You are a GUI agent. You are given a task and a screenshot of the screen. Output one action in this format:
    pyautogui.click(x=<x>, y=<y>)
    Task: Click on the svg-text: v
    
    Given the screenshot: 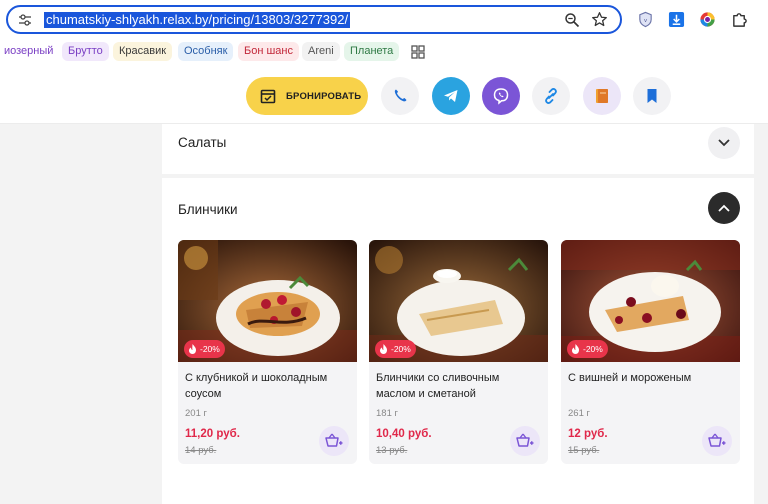 What is the action you would take?
    pyautogui.click(x=645, y=21)
    